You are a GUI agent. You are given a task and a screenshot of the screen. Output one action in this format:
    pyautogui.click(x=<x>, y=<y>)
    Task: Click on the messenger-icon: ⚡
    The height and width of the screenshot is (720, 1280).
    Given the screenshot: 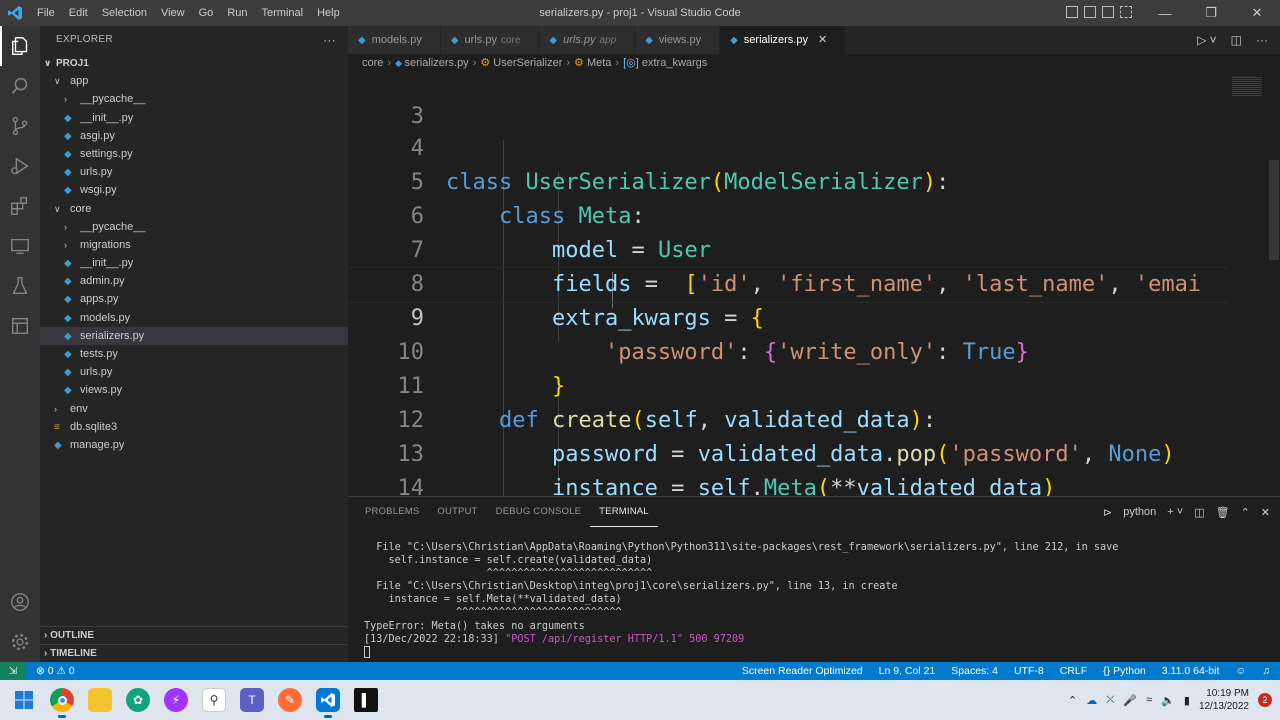 What is the action you would take?
    pyautogui.click(x=176, y=700)
    